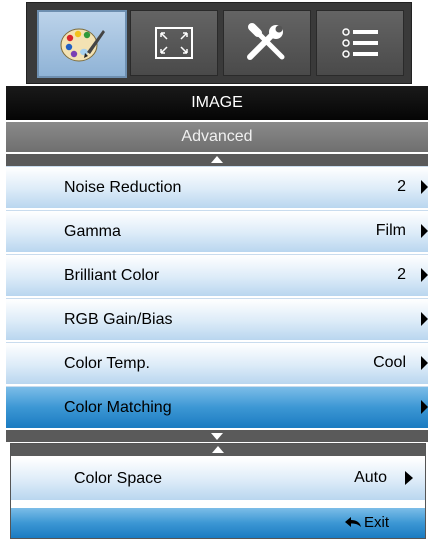 This screenshot has width=428, height=539. Describe the element at coordinates (370, 477) in the screenshot. I see `submenu-item-value: Auto` at that location.